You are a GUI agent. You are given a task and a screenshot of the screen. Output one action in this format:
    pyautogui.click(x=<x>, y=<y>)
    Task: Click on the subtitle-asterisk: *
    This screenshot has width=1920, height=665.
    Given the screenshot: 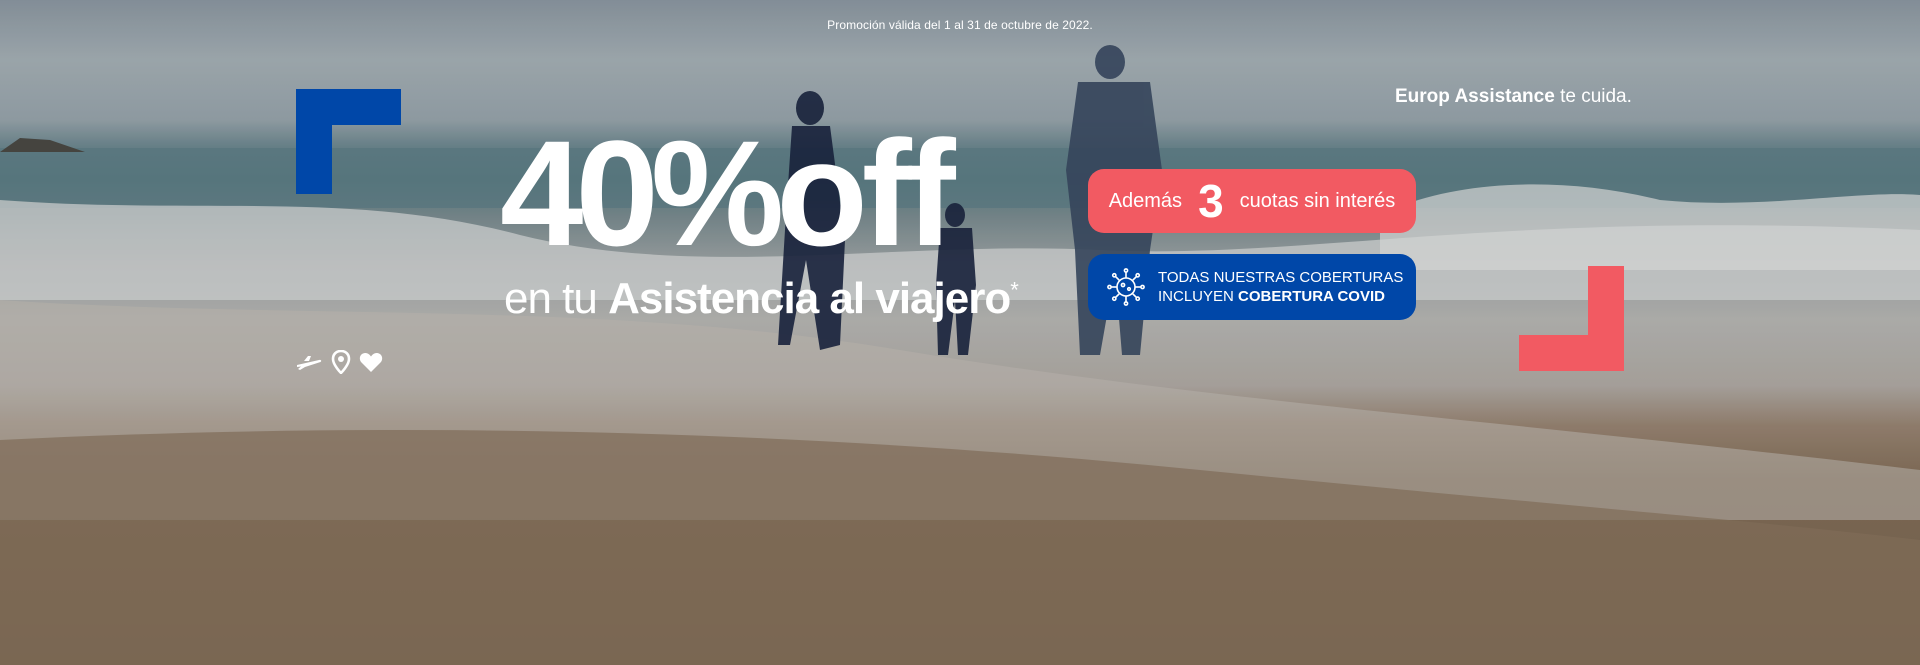 What is the action you would take?
    pyautogui.click(x=1014, y=290)
    